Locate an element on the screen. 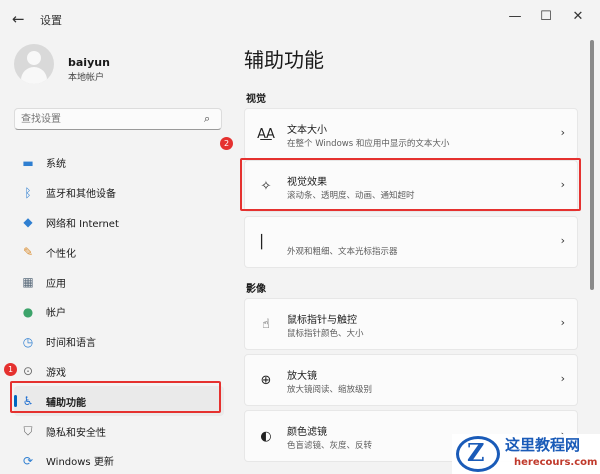 Image resolution: width=600 pixels, height=474 pixels. card-subtitle: 外观和粗细、文本光标指示器 is located at coordinates (342, 252).